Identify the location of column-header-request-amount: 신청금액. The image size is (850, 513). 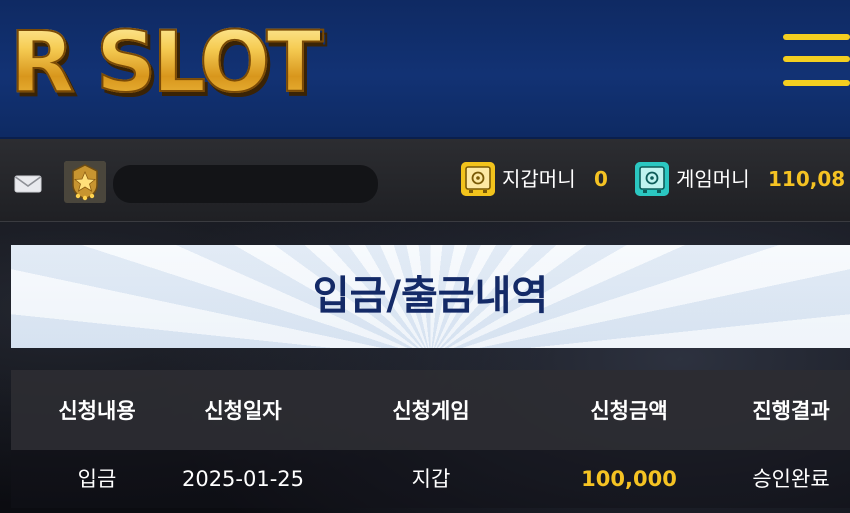
(629, 411).